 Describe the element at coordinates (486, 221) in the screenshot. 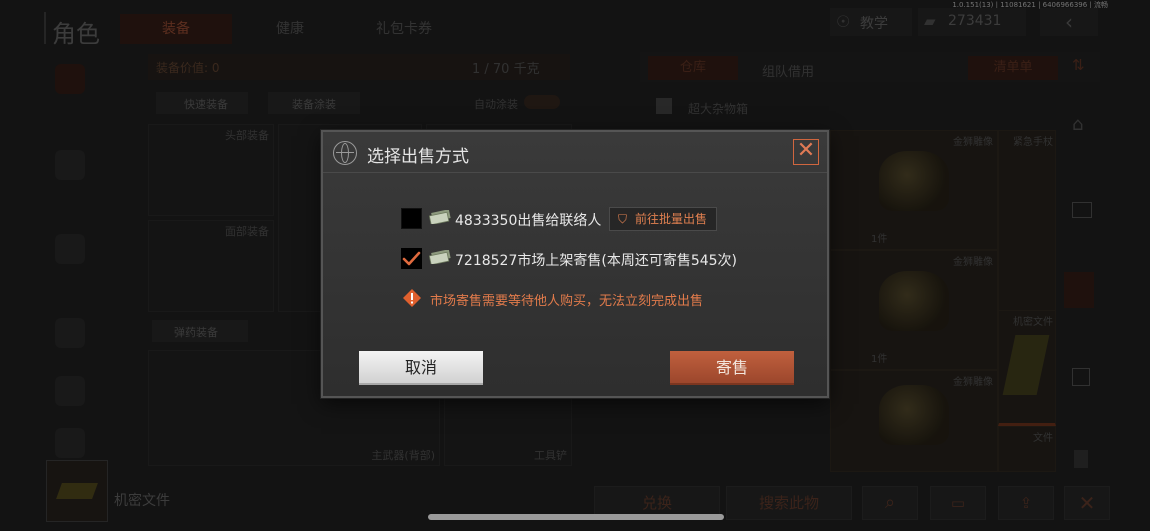

I see `contact-amount: 4833350` at that location.